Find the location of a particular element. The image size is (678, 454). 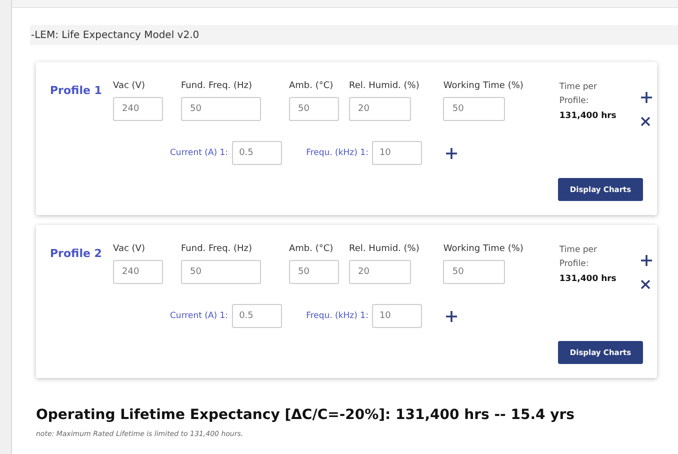

profile-title: Profile 2 is located at coordinates (76, 254).